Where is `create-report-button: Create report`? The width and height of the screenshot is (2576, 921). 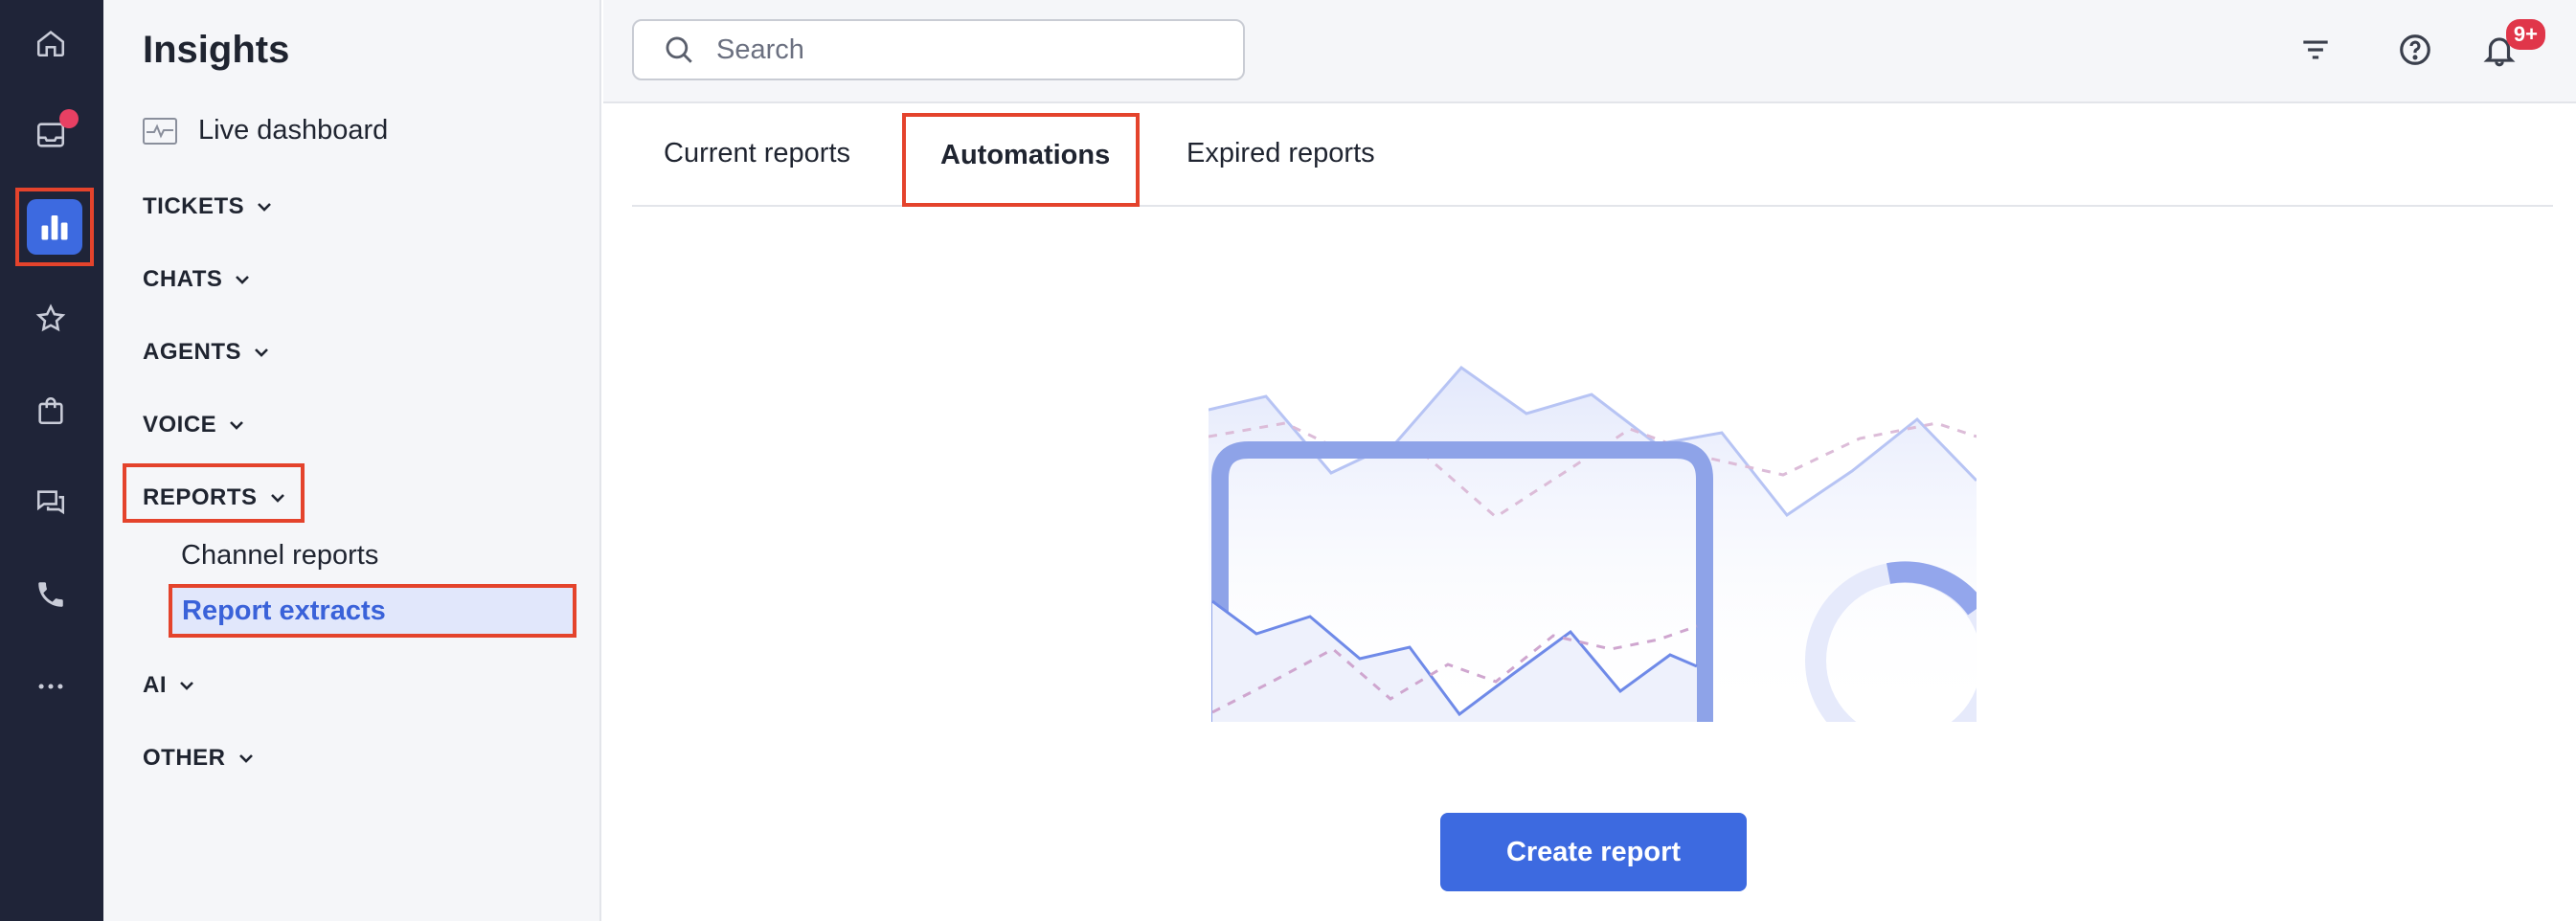 create-report-button: Create report is located at coordinates (1593, 852).